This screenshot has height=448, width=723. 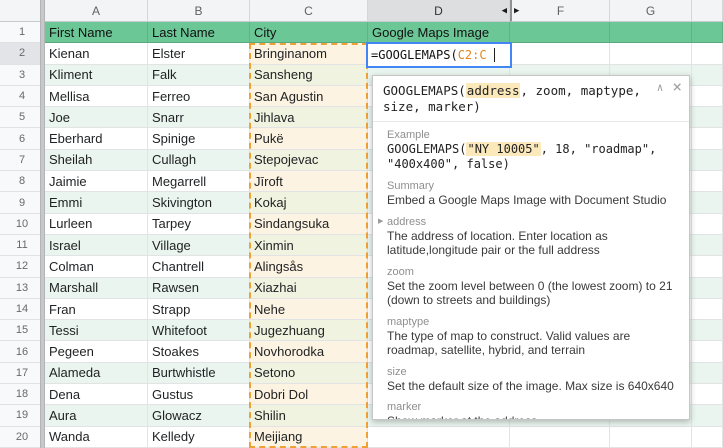 What do you see at coordinates (22, 245) in the screenshot?
I see `row-number: 11` at bounding box center [22, 245].